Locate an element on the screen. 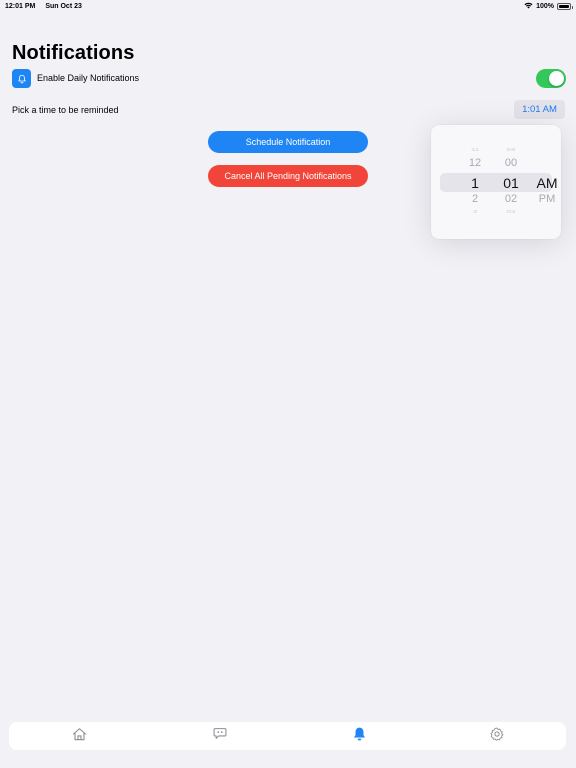 The image size is (576, 768). enable-notifications-row: Enable Daily Notifications is located at coordinates (289, 79).